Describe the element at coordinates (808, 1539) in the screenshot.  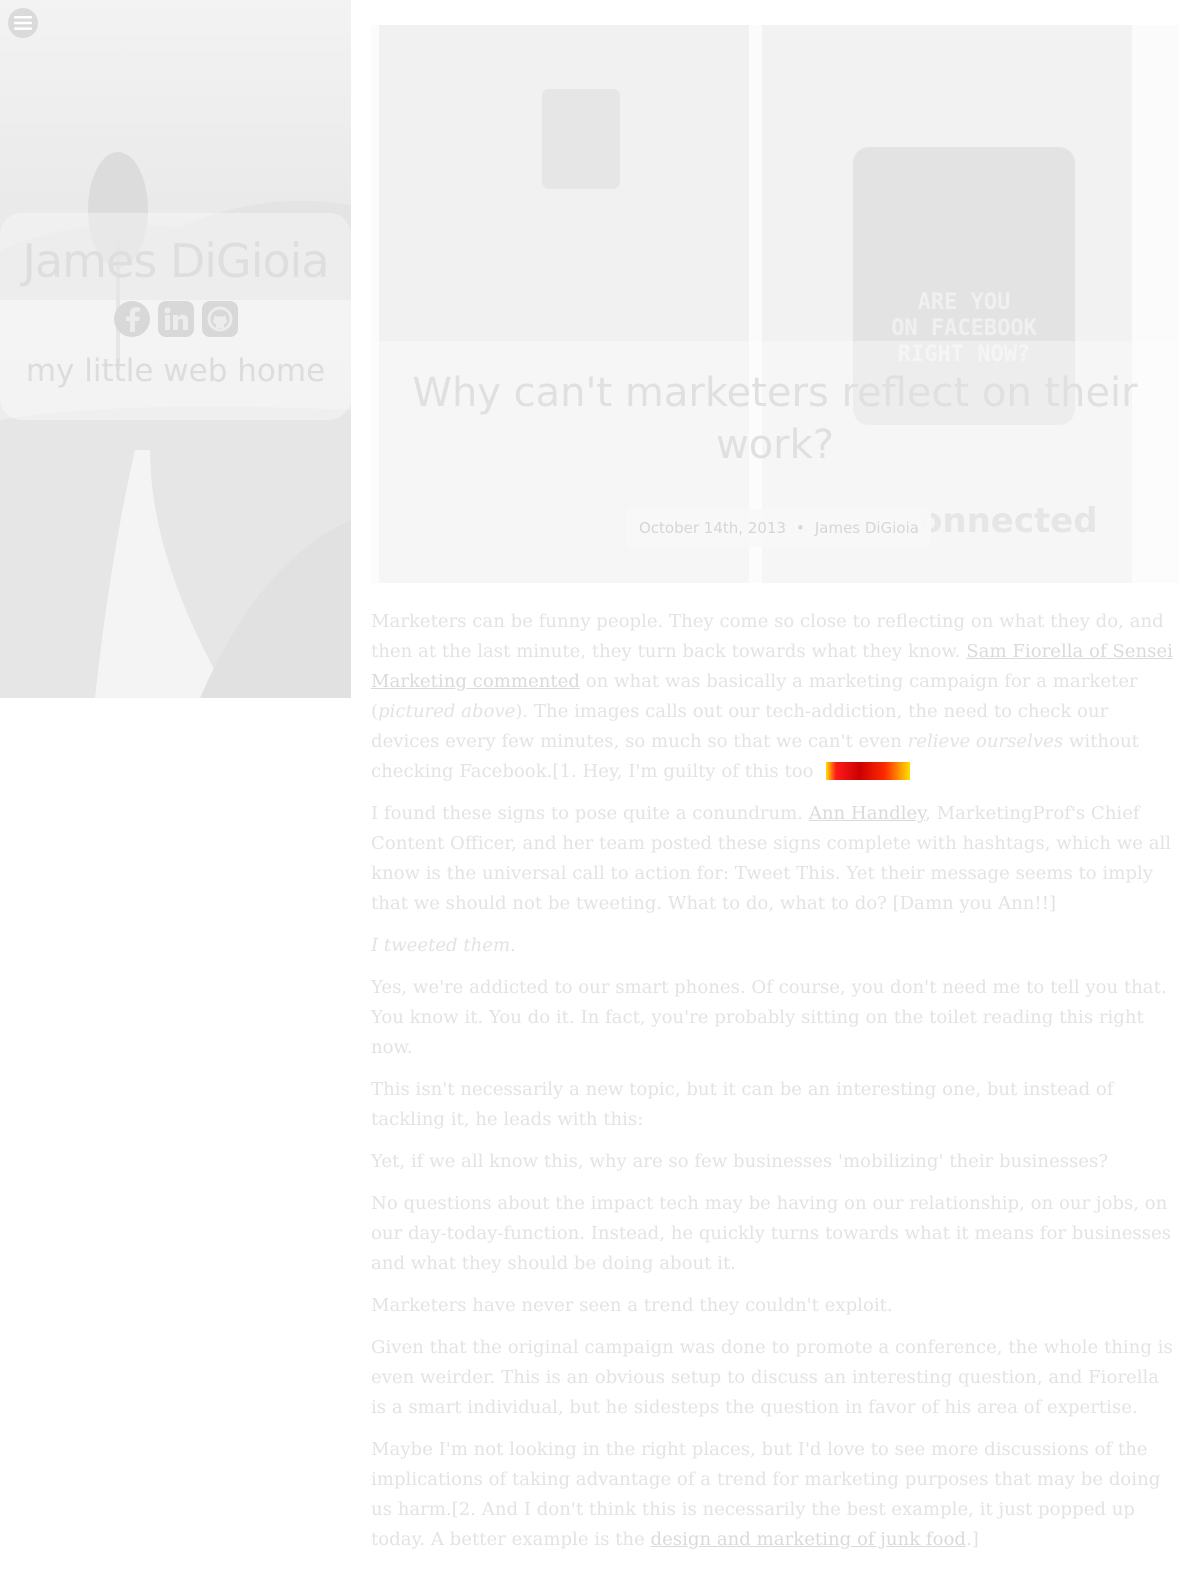
I see `junk-food-link: design and marketing of junk food` at that location.